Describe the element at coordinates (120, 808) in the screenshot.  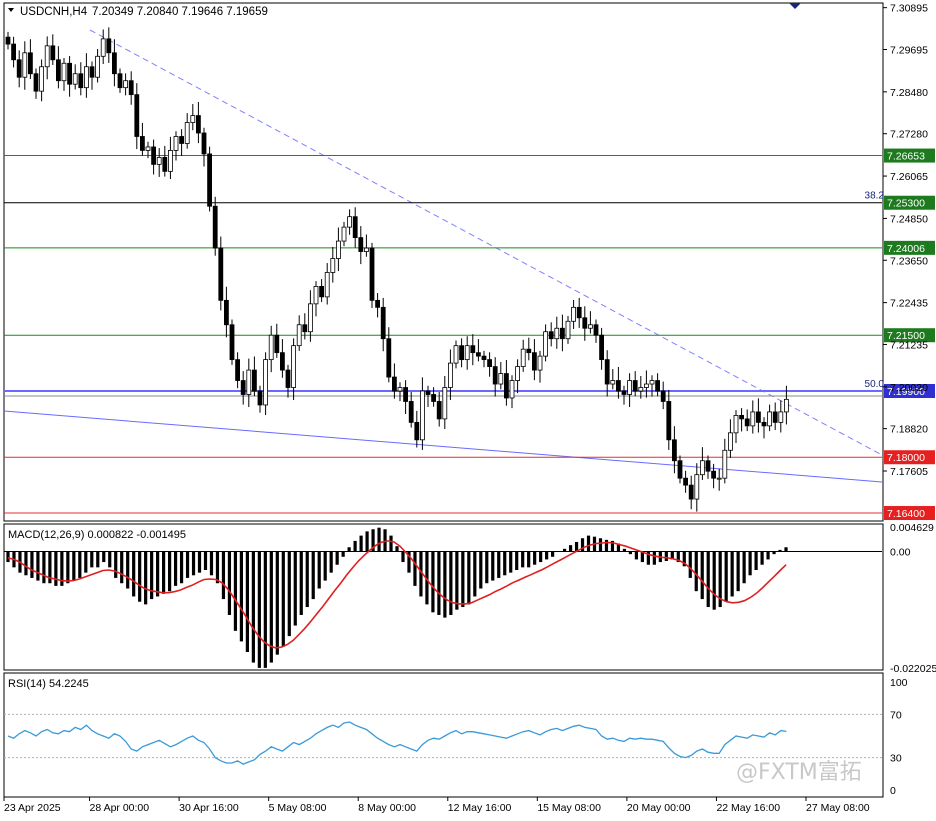
I see `time-tick-label: 28 Apr 00:00` at that location.